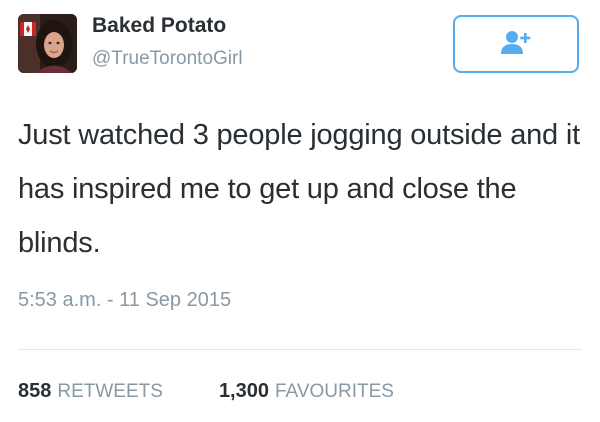  I want to click on follow-button, so click(516, 44).